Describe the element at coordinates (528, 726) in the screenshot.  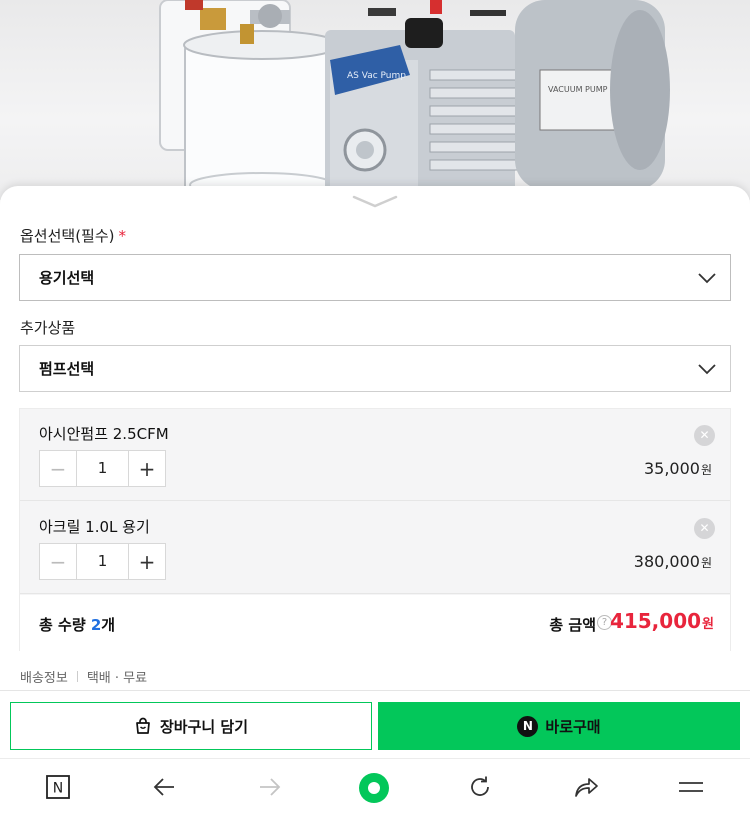
I see `naver-pay-icon: N` at that location.